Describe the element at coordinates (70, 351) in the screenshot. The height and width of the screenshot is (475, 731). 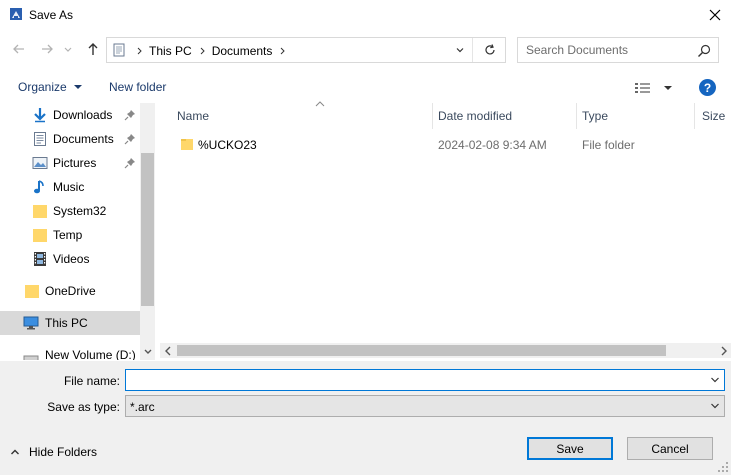
I see `nav-item-new-volume: New Volume (D:)` at that location.